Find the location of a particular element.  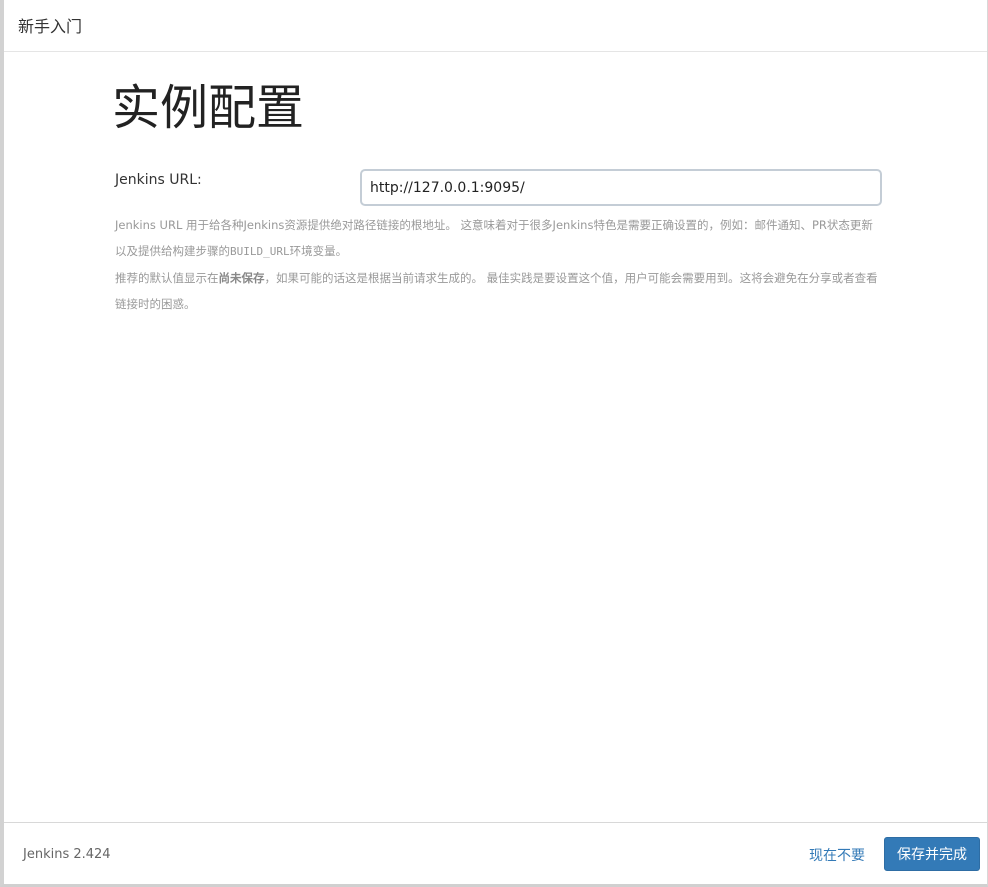

save-and-finish-button: 保存并完成 is located at coordinates (932, 854).